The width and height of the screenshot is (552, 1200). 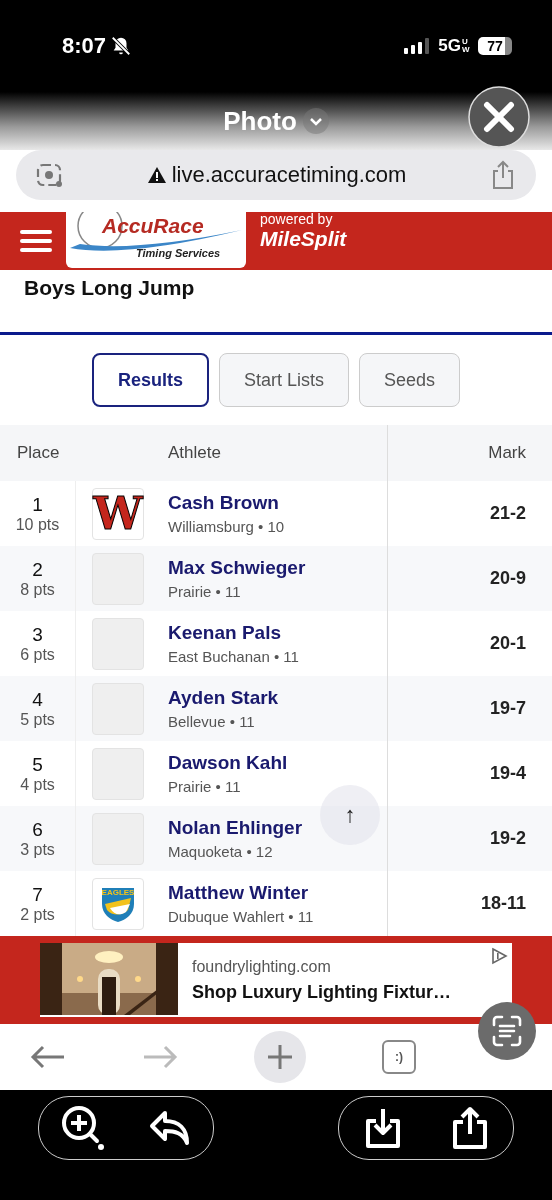 I want to click on column-header: Mark, so click(x=507, y=453).